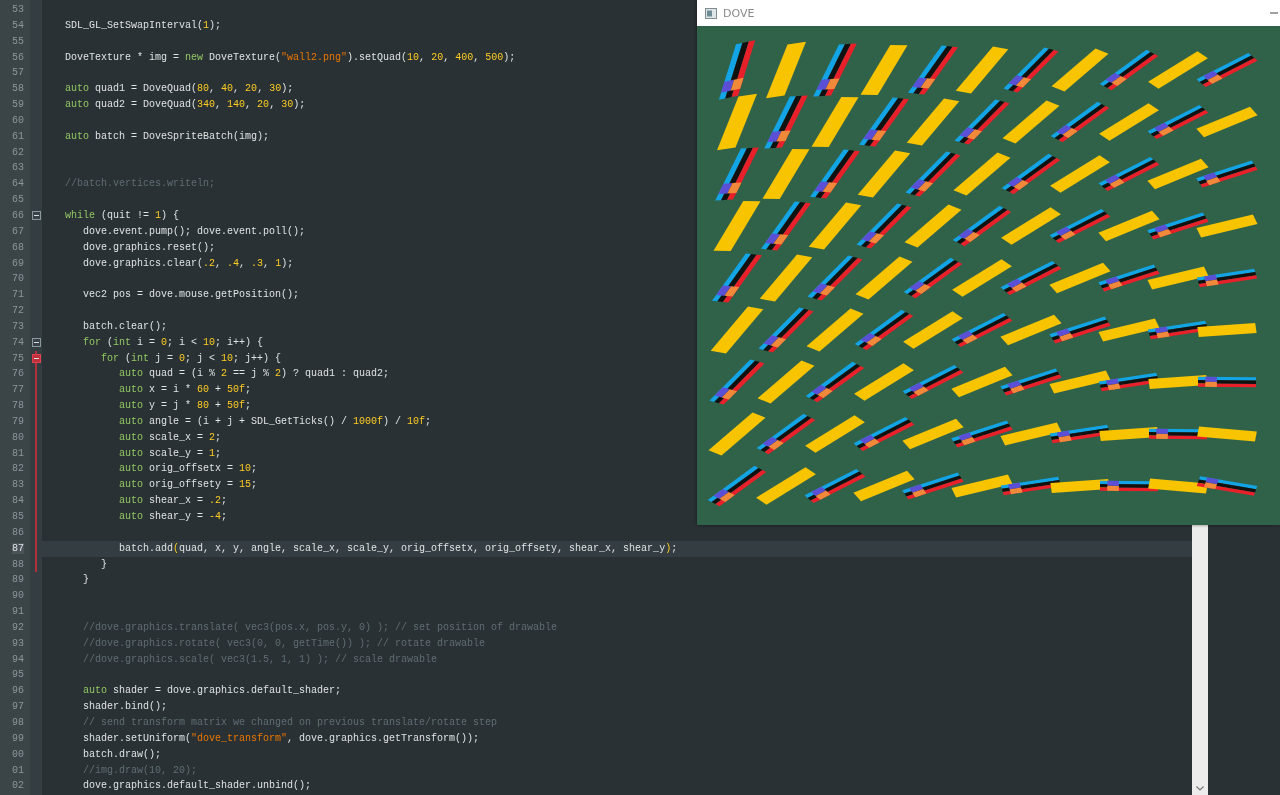 The image size is (1280, 795). I want to click on scroll-down-icon, so click(1200, 788).